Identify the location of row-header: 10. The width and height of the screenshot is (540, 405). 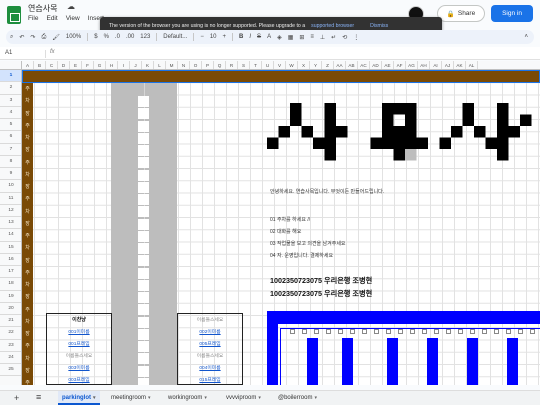
(10, 186).